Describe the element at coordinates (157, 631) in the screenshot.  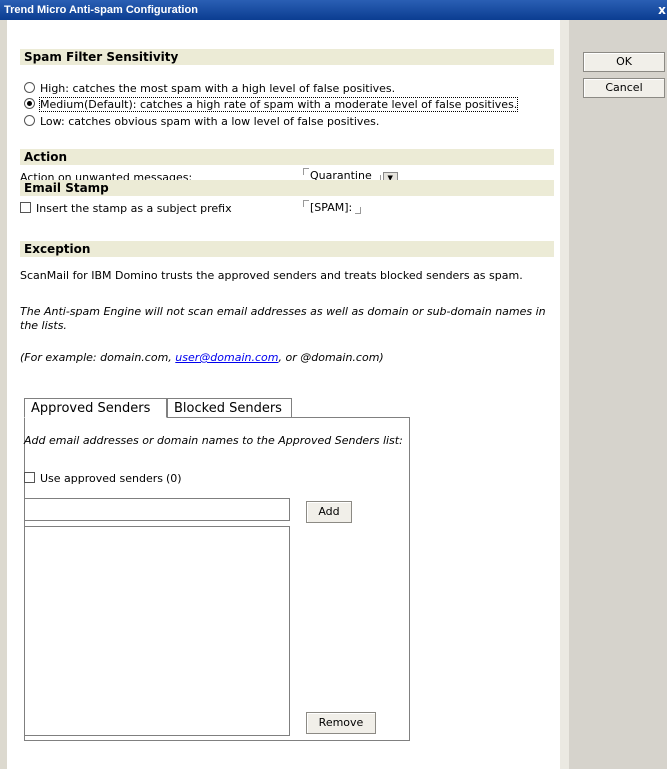
I see `approved-senders-list` at that location.